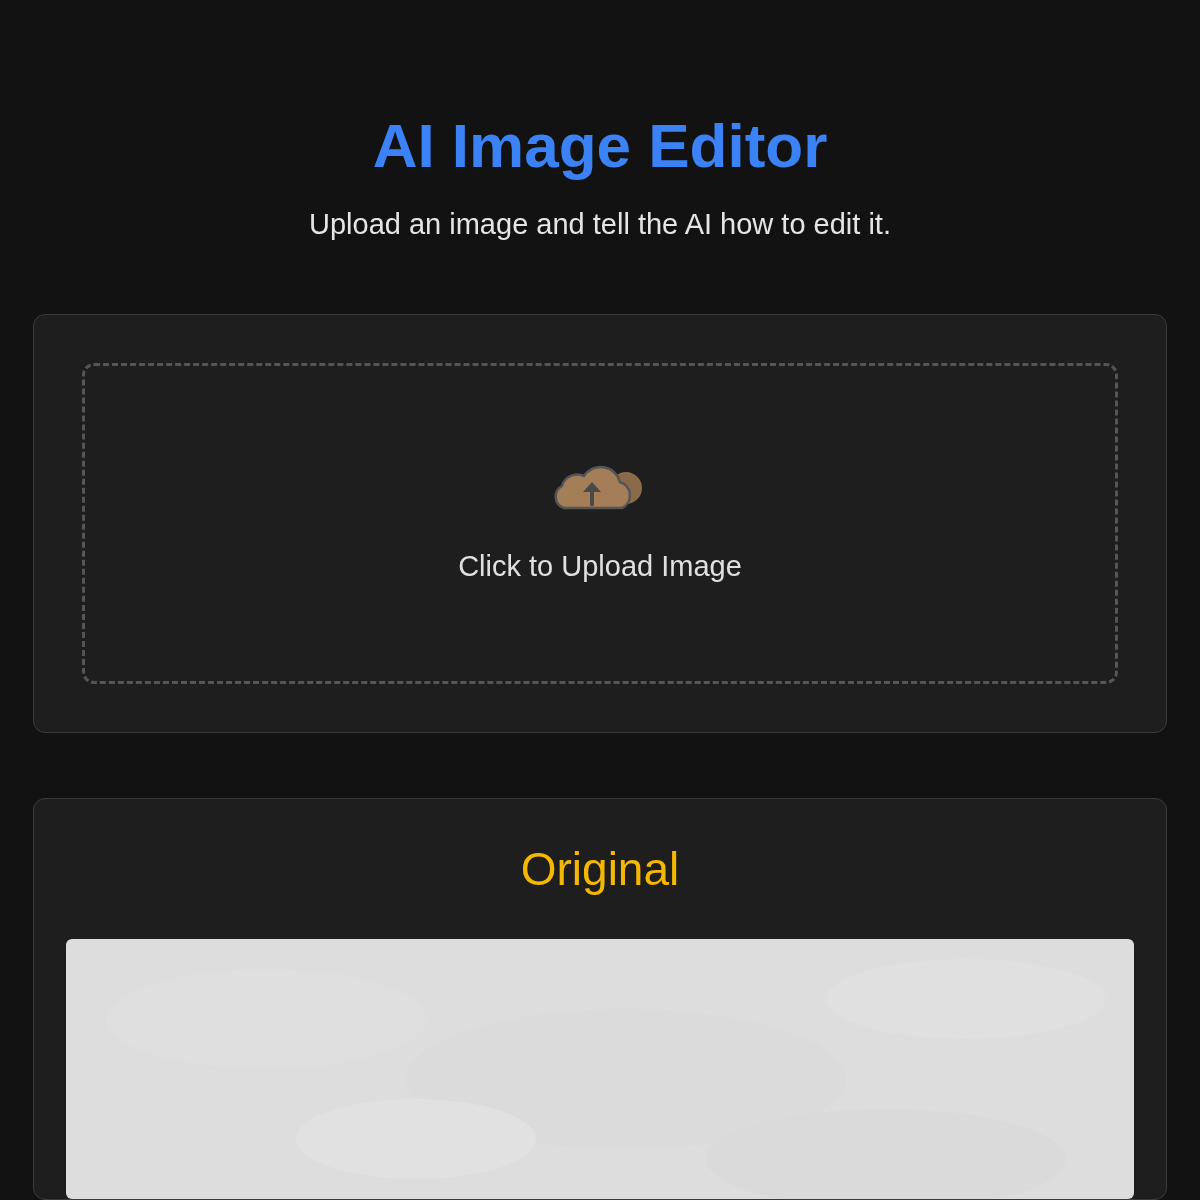 This screenshot has height=1200, width=1200. What do you see at coordinates (600, 146) in the screenshot?
I see `app-title: AI Image Editor` at bounding box center [600, 146].